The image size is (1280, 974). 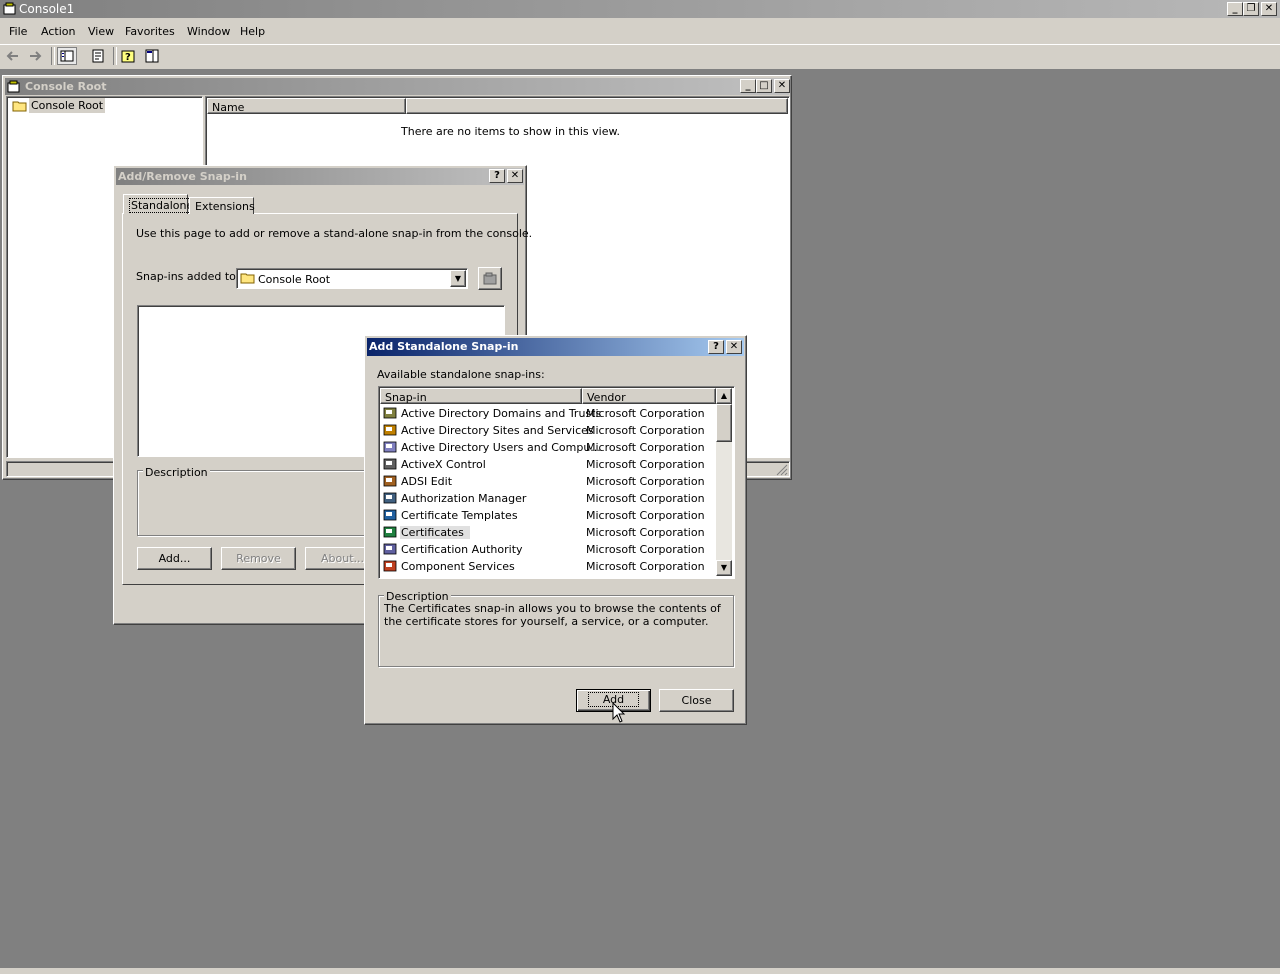 What do you see at coordinates (458, 566) in the screenshot?
I see `snapin-name: Component Services` at bounding box center [458, 566].